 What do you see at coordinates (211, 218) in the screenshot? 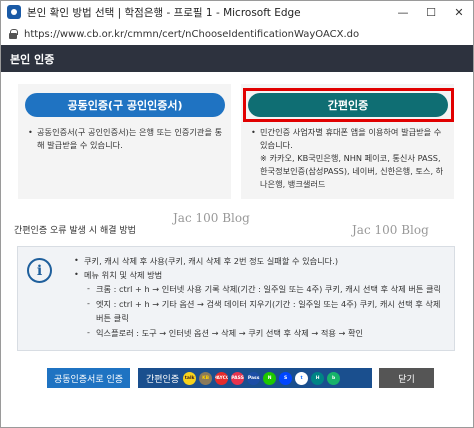
I see `watermark-left: Jac 100 Blog` at bounding box center [211, 218].